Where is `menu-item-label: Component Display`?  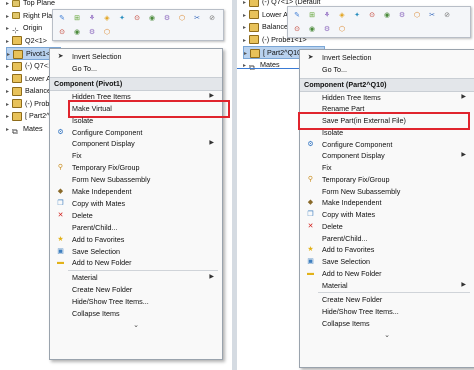 menu-item-label: Component Display is located at coordinates (353, 156).